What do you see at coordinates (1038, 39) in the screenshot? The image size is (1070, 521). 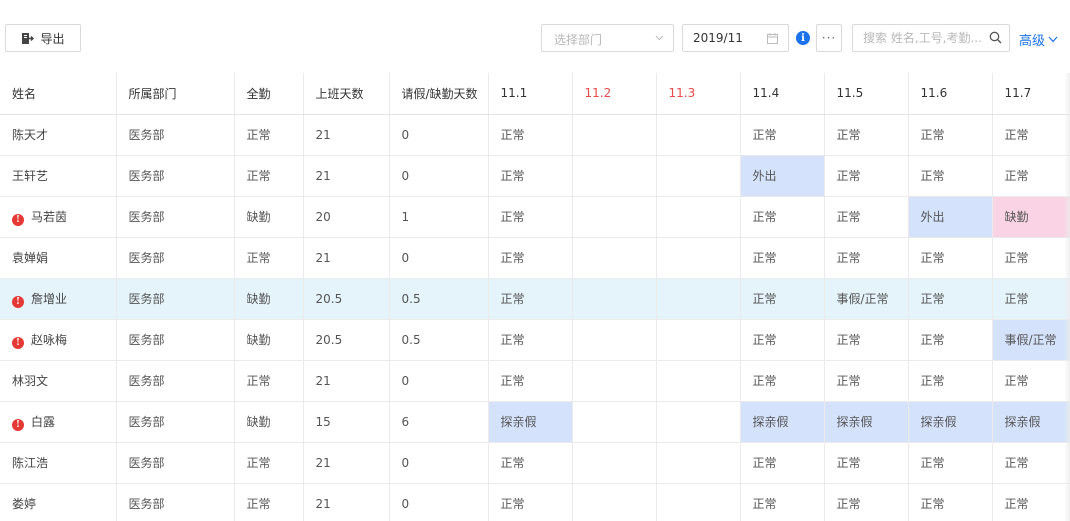 I see `advanced-filter-link: 高级` at bounding box center [1038, 39].